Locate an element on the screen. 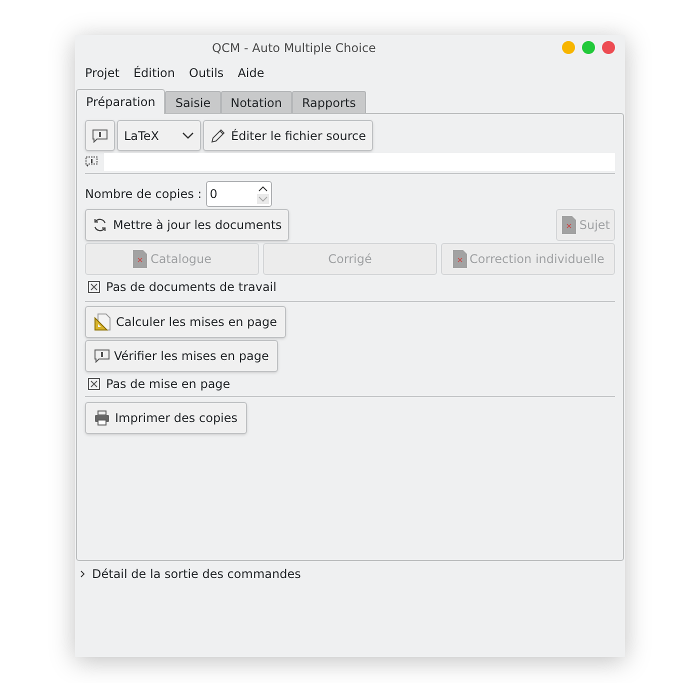  menu-item: Aide is located at coordinates (251, 73).